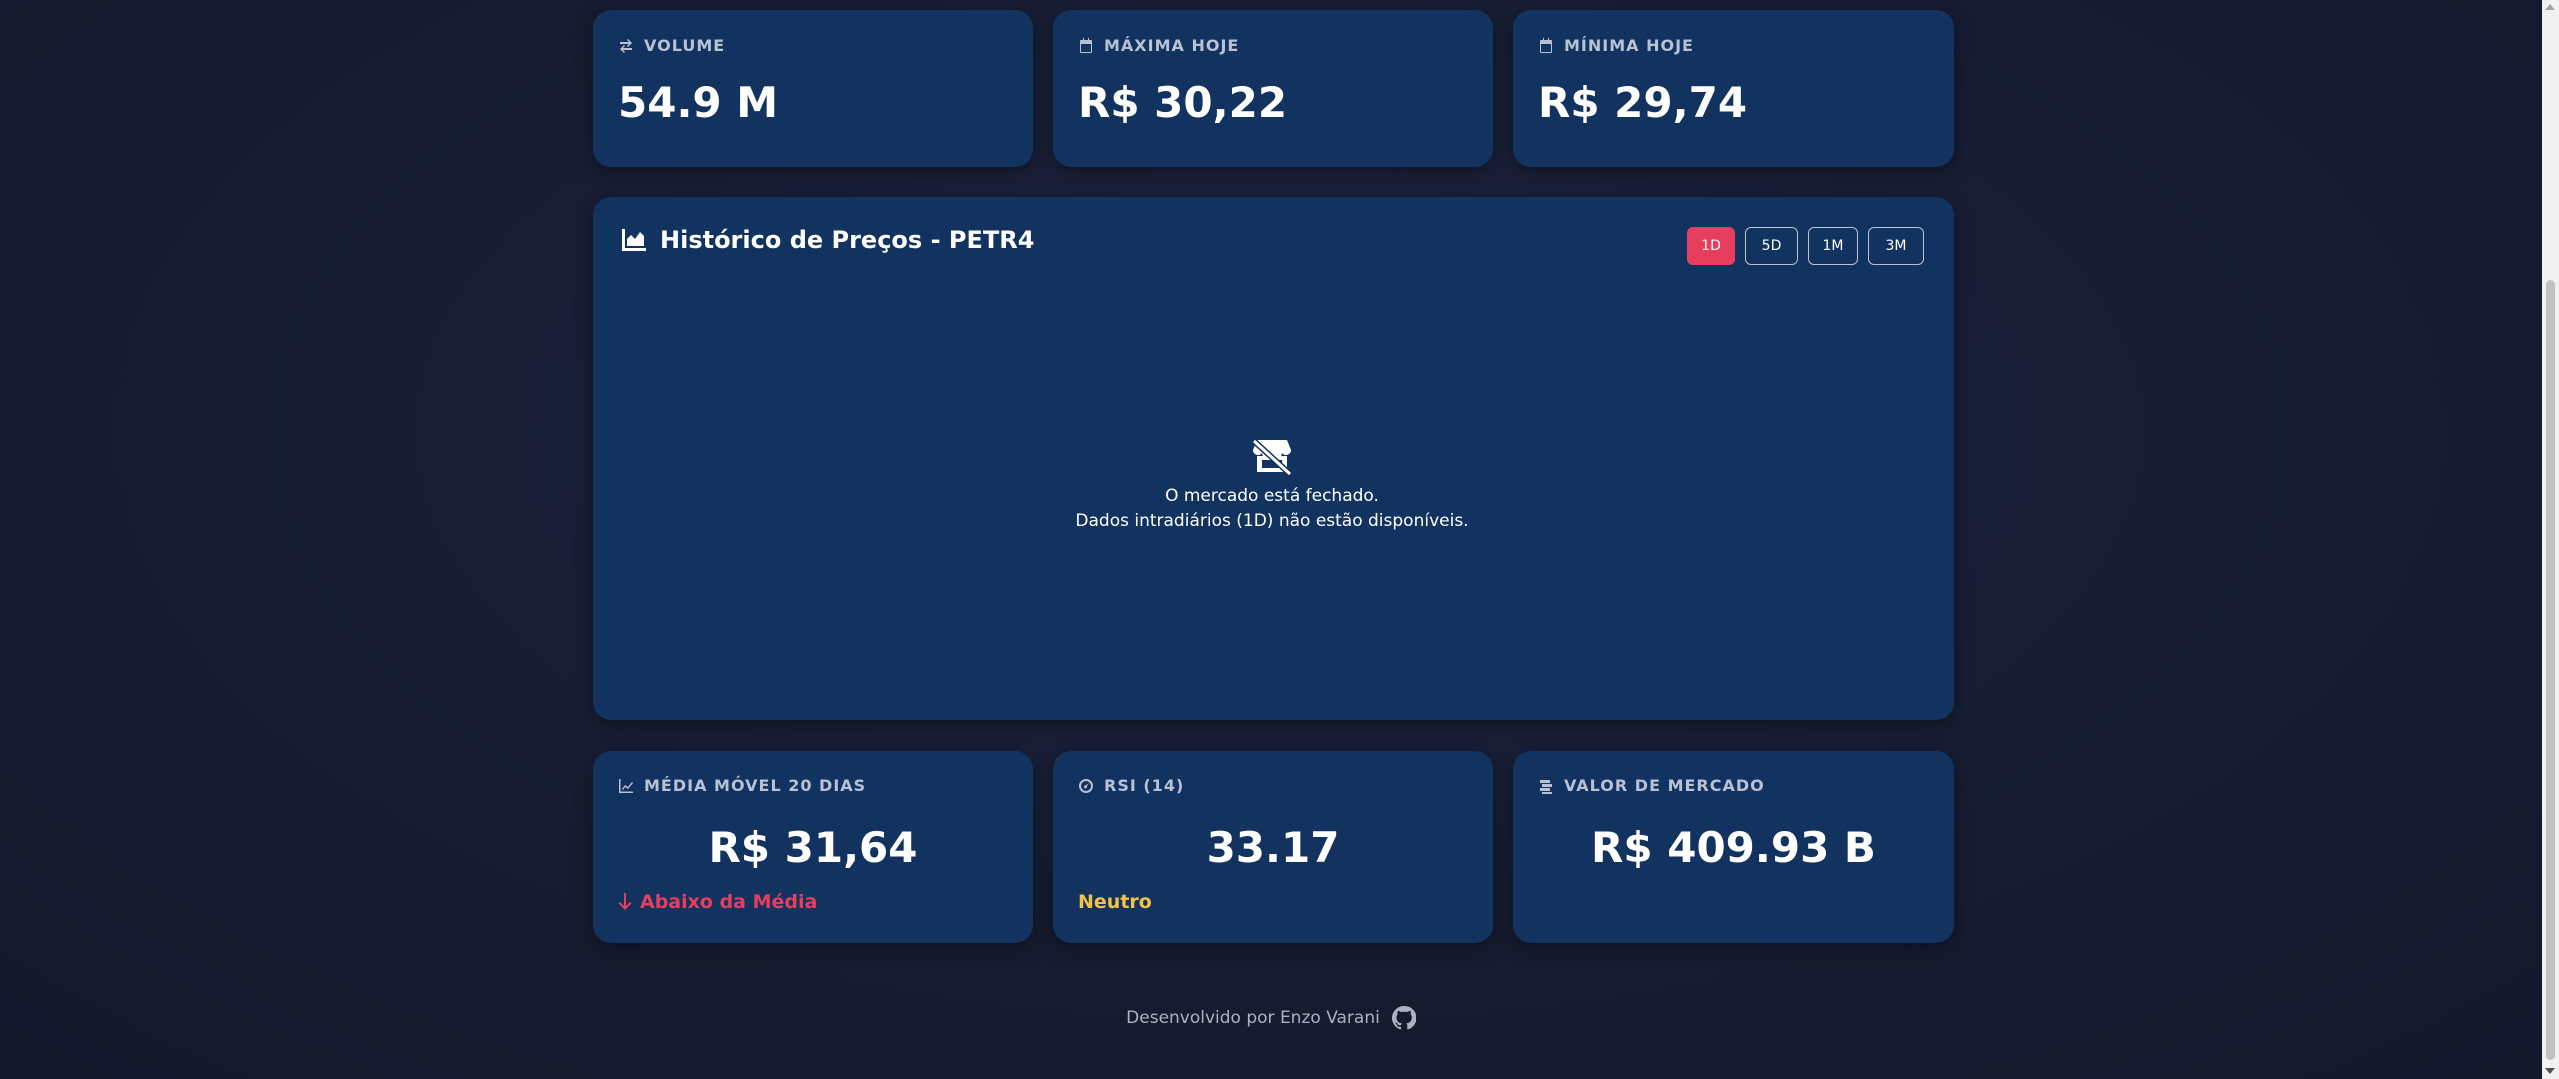 The height and width of the screenshot is (1079, 2559). What do you see at coordinates (2550, 7) in the screenshot?
I see `scroll-up-arrow` at bounding box center [2550, 7].